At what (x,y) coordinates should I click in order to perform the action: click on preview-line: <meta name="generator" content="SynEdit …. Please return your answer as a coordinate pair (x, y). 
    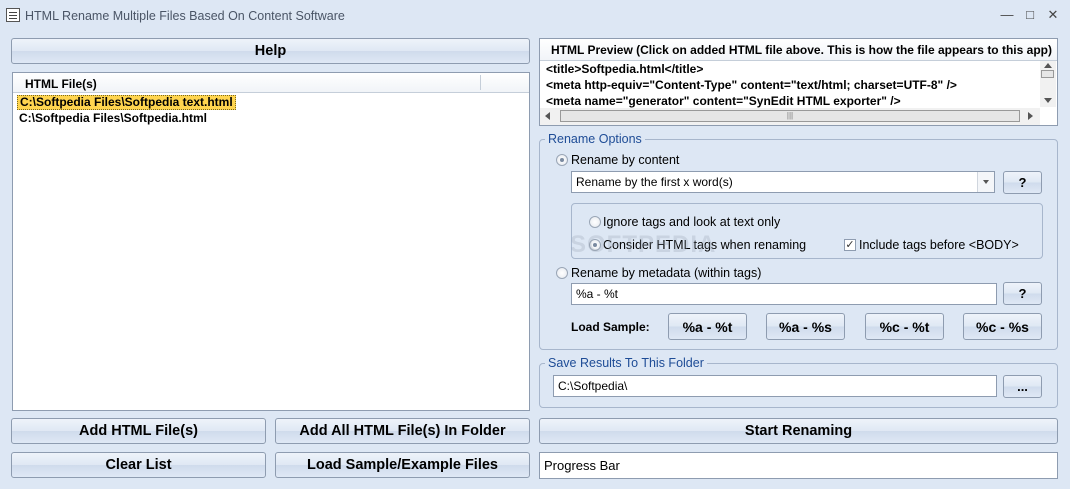
    Looking at the image, I should click on (723, 101).